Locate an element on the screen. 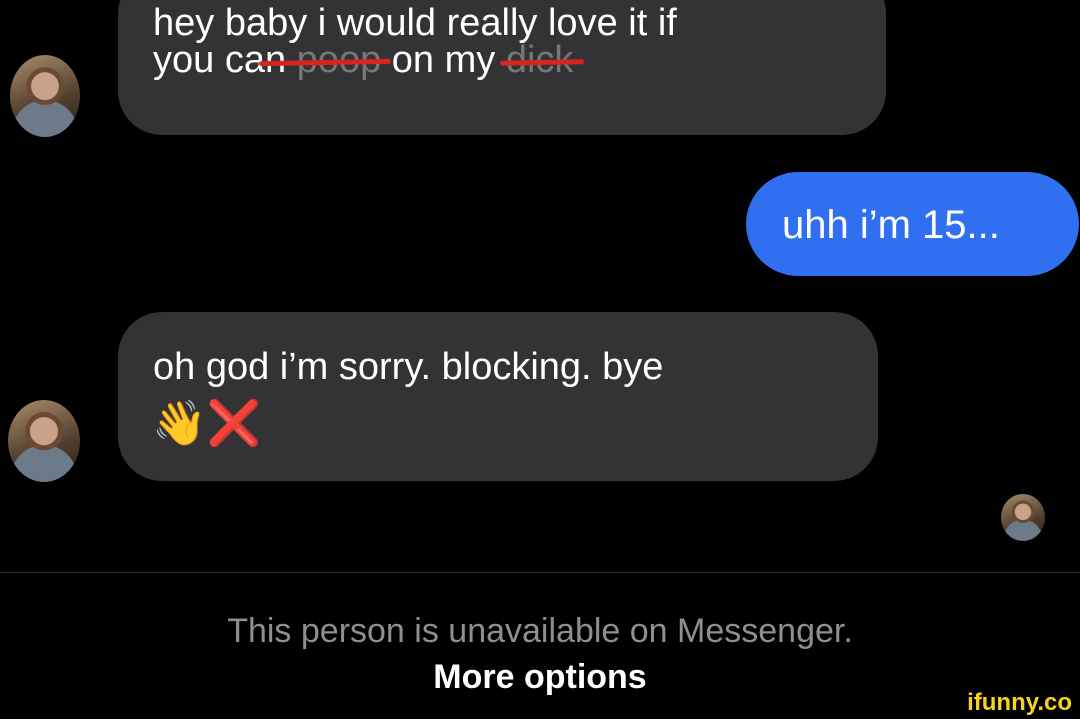 The height and width of the screenshot is (719, 1080). waving-hand-icon: 👋 is located at coordinates (179, 423).